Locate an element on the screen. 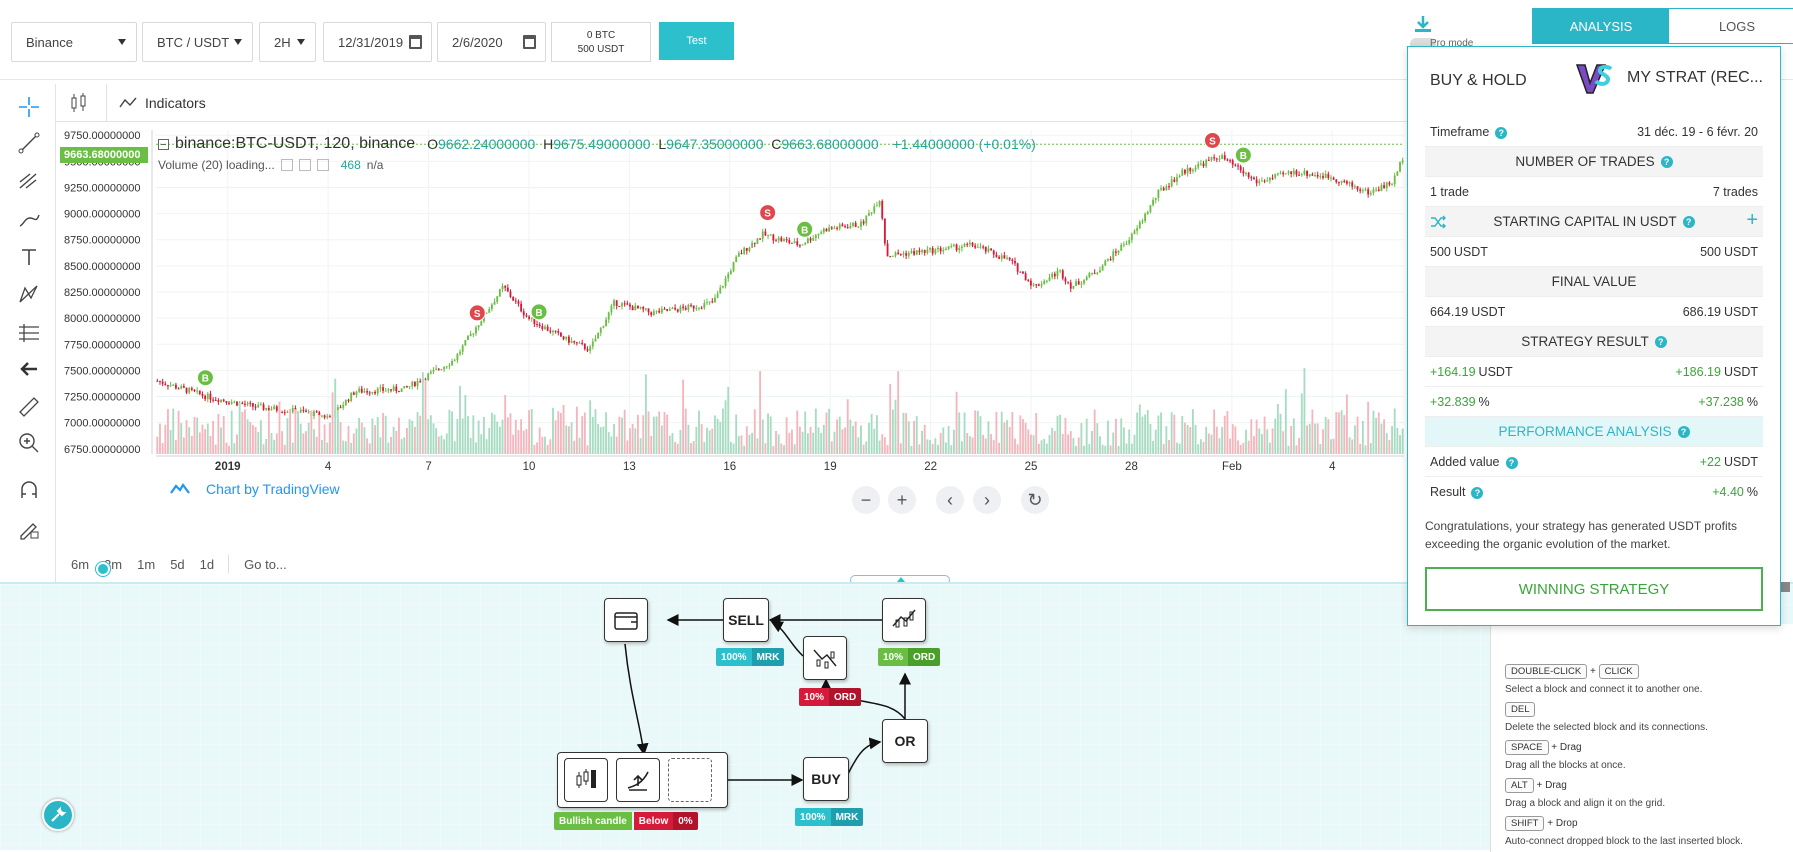 The height and width of the screenshot is (852, 1793). range-1d: 1d is located at coordinates (207, 564).